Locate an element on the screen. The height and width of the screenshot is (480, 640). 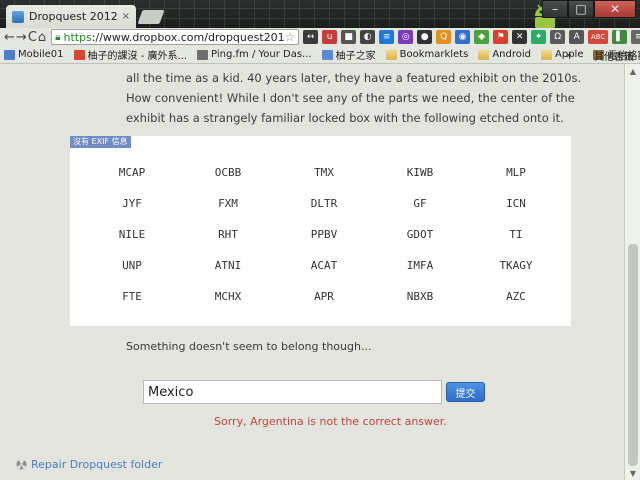
tab-title: Dropquest 2012 - Chapte is located at coordinates (73, 16).